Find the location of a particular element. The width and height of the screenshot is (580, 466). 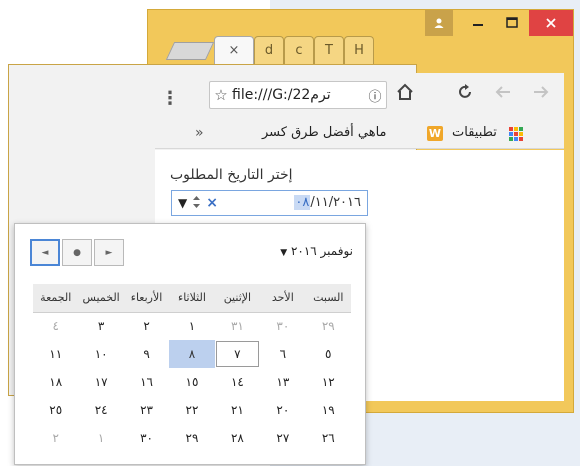

calendar-day: ٢٤ is located at coordinates (100, 410).